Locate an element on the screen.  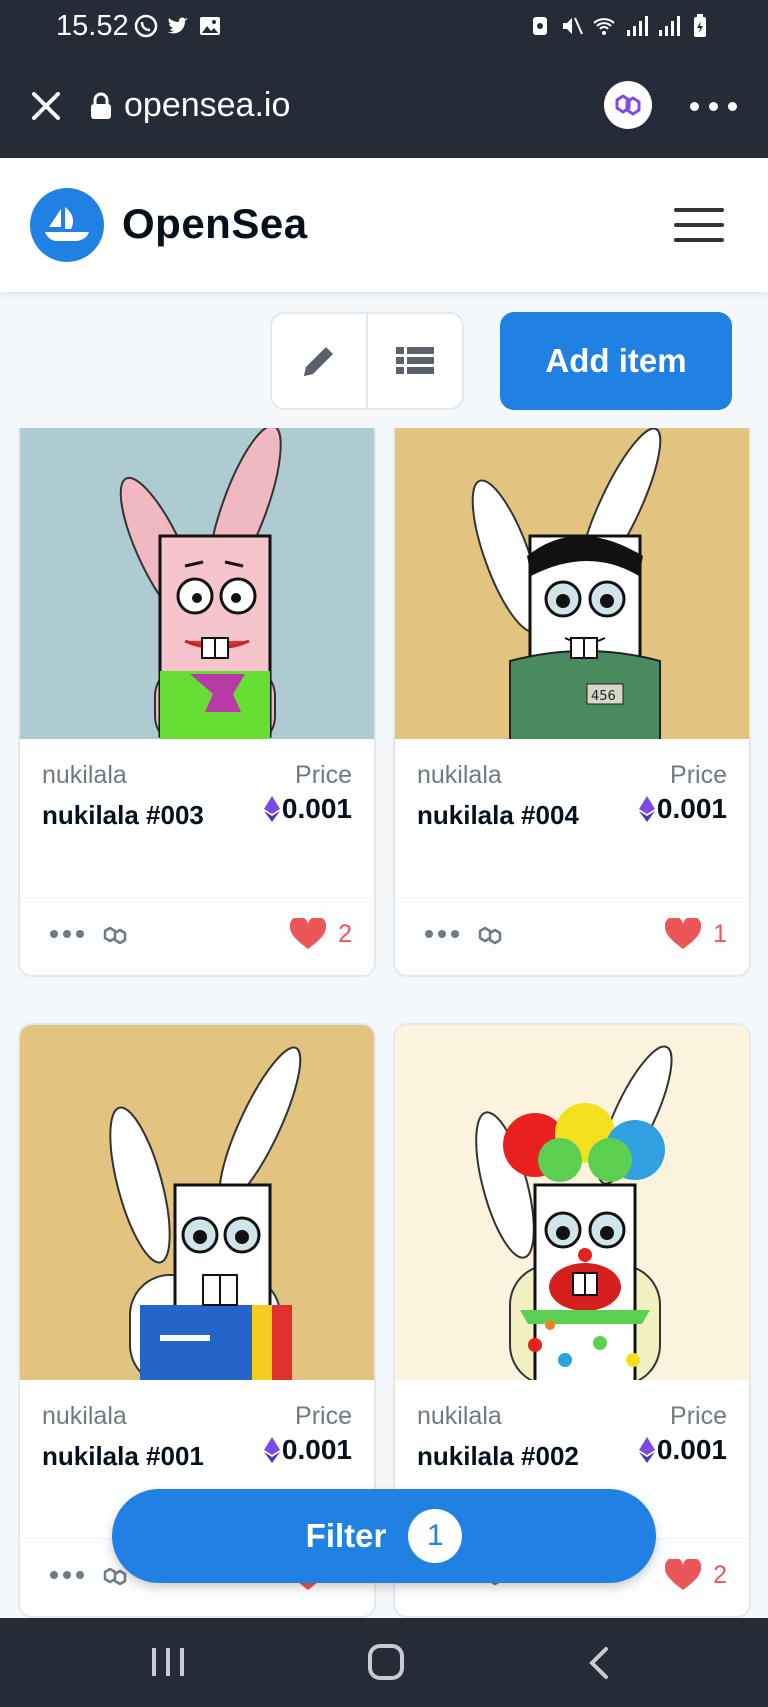
card-info: nukilala nukilala #003 Price 0.001 is located at coordinates (197, 818).